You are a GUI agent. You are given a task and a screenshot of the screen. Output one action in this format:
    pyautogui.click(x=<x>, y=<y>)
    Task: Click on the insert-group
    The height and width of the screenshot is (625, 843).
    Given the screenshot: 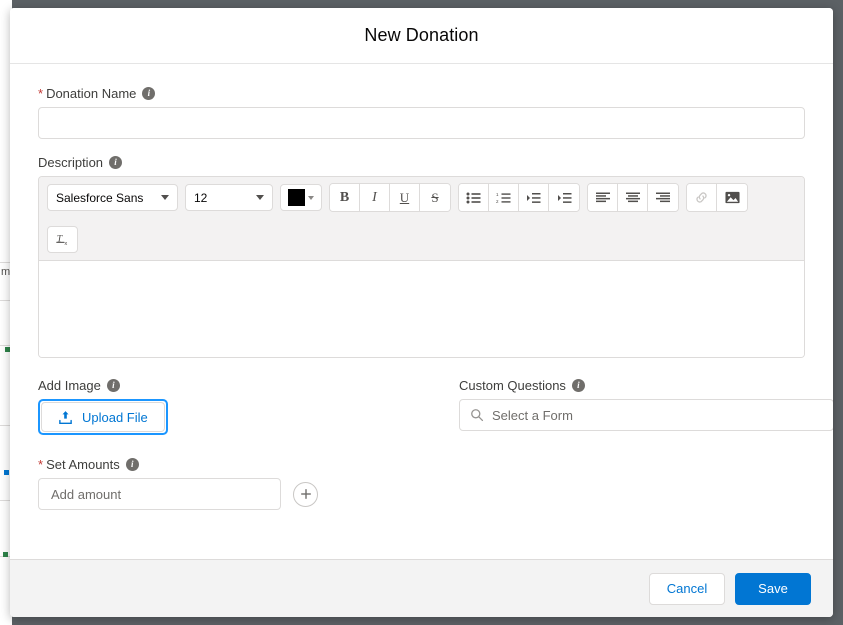 What is the action you would take?
    pyautogui.click(x=717, y=197)
    